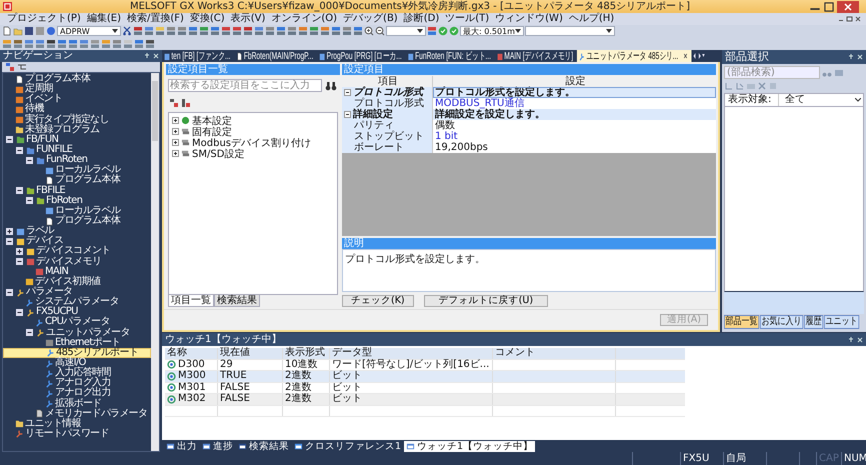  Describe the element at coordinates (470, 446) in the screenshot. I see `output-tab: ウォッチ1【ウォッチ中】` at that location.